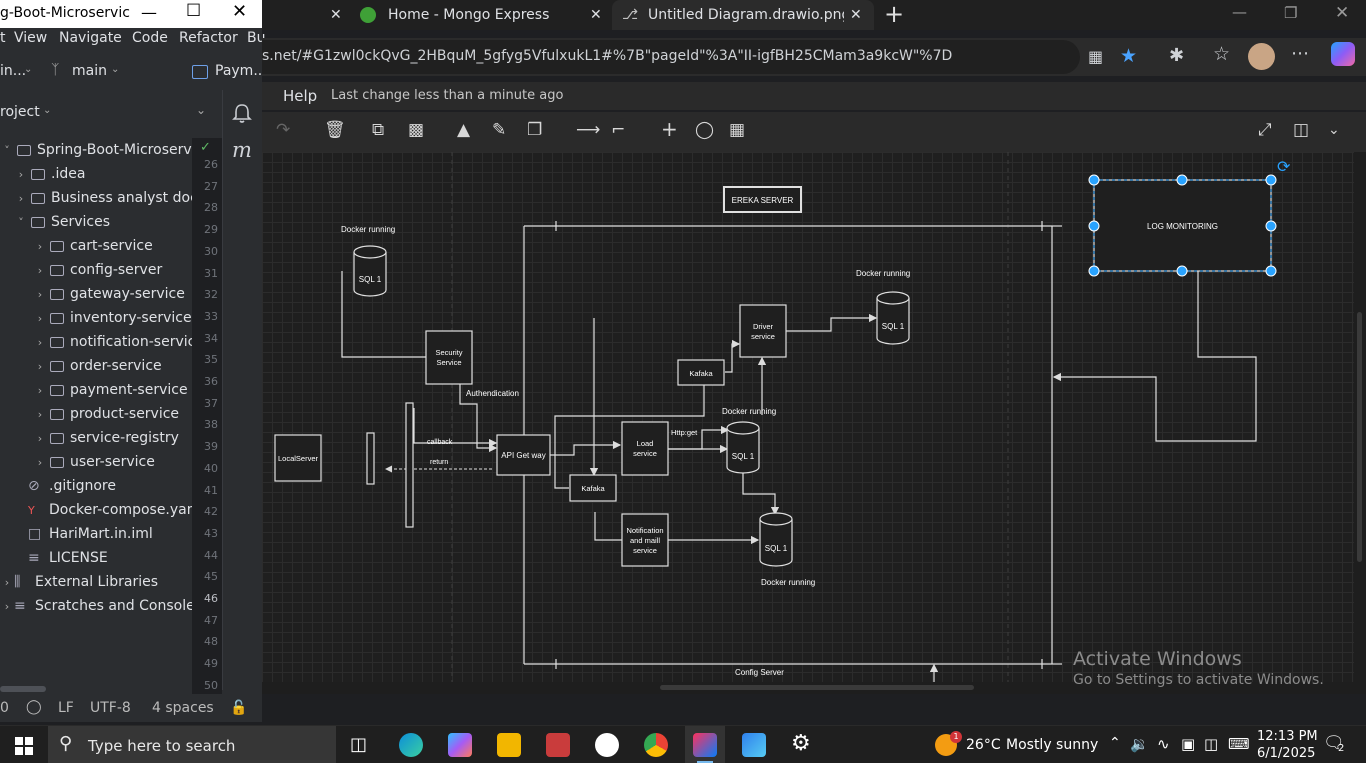  What do you see at coordinates (416, 130) in the screenshot?
I see `to-back-icon: ▩` at bounding box center [416, 130].